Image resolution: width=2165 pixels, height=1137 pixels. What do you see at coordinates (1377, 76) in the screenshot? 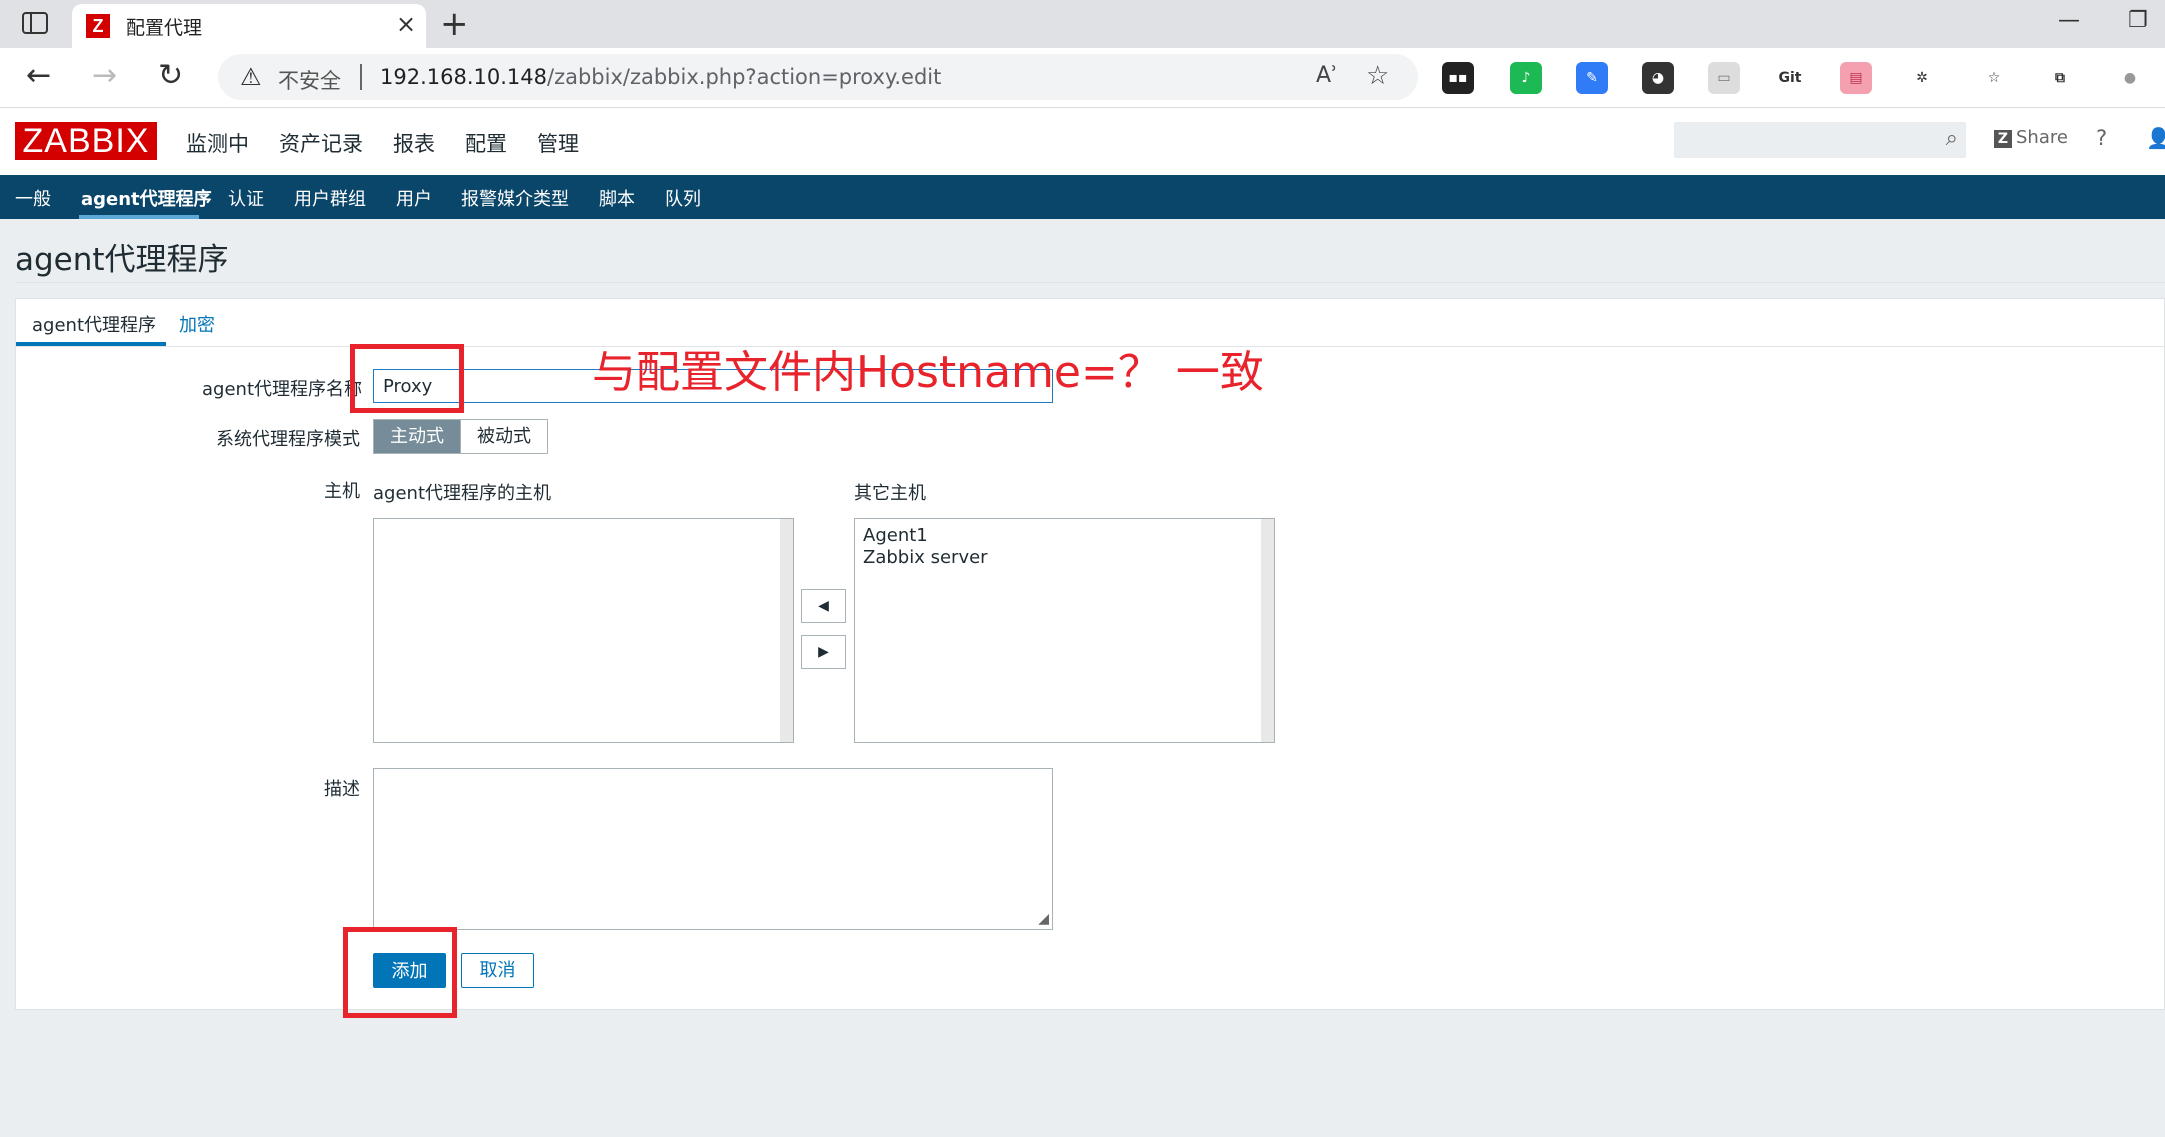
I see `add-favorite-icon: ☆` at bounding box center [1377, 76].